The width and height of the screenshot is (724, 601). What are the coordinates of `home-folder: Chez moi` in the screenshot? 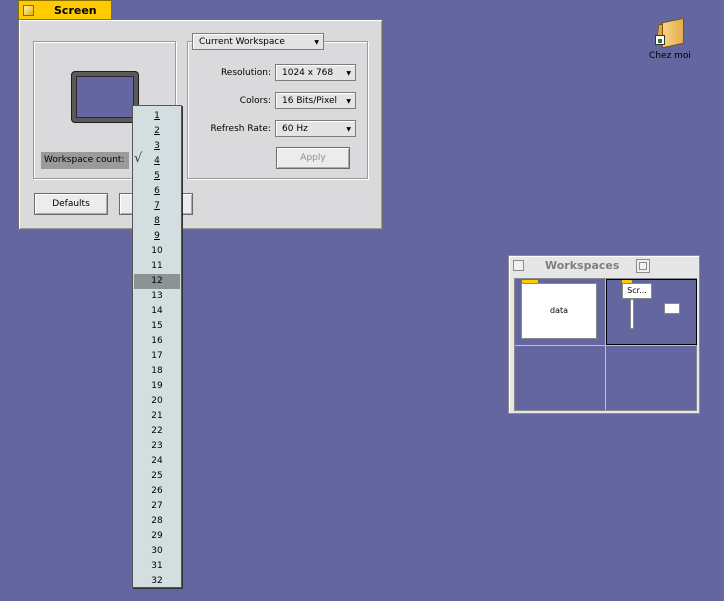 It's located at (670, 39).